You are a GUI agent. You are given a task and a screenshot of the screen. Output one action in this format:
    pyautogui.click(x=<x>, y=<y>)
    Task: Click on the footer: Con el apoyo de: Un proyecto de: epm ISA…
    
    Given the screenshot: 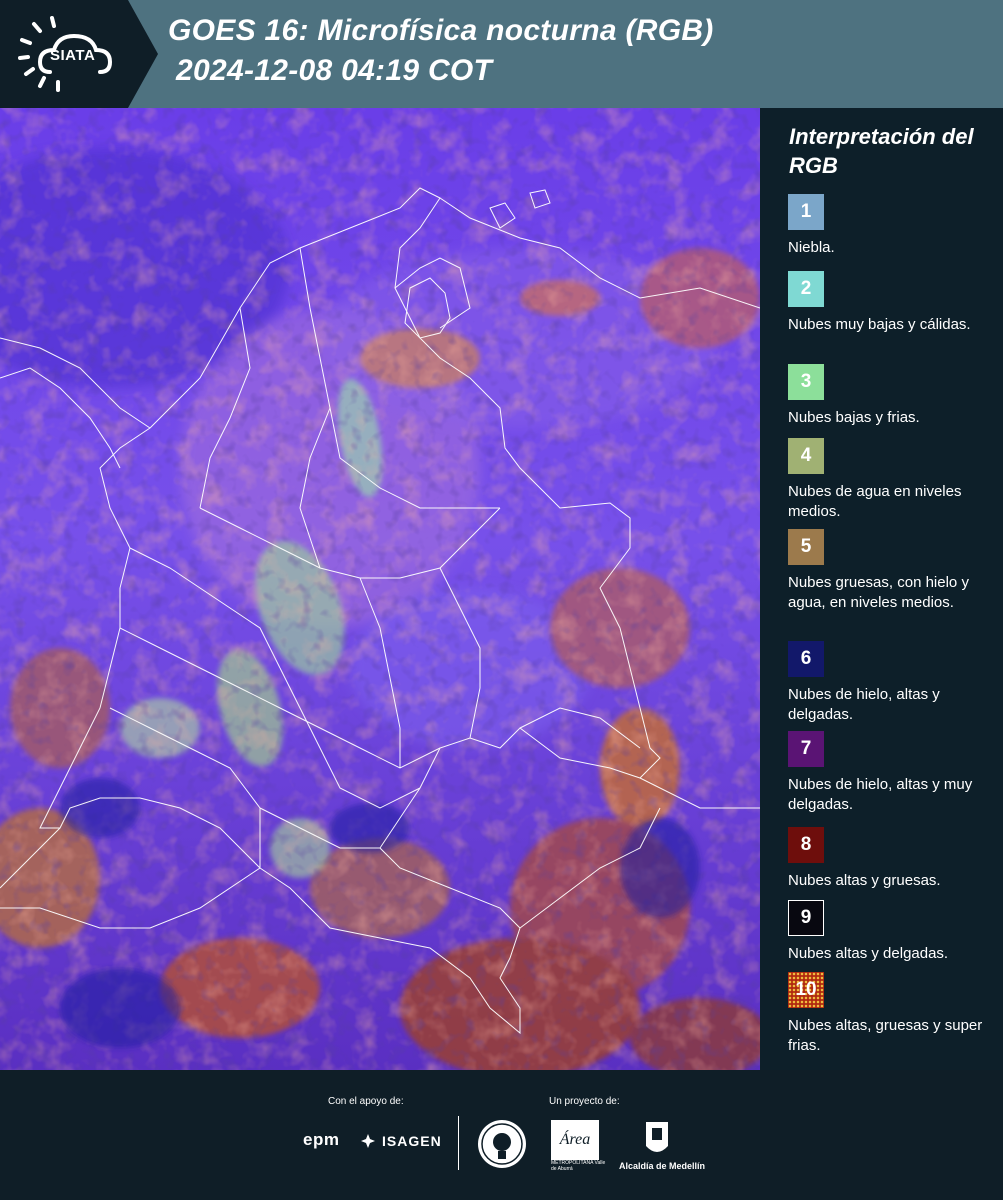 What is the action you would take?
    pyautogui.click(x=501, y=1135)
    